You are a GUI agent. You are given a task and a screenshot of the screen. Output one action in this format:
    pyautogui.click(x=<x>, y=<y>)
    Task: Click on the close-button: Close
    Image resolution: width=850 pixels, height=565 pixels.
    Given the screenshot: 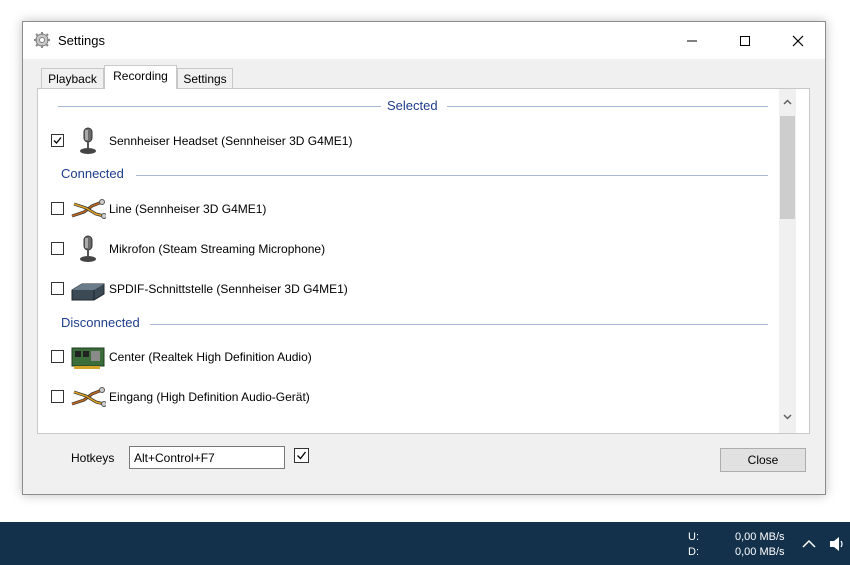 What is the action you would take?
    pyautogui.click(x=763, y=460)
    